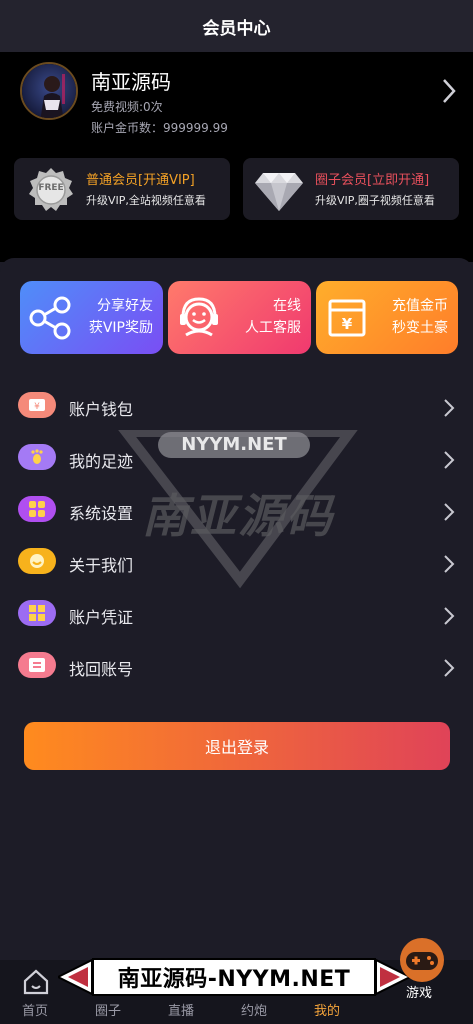 Image resolution: width=473 pixels, height=1024 pixels. I want to click on home-icon, so click(36, 982).